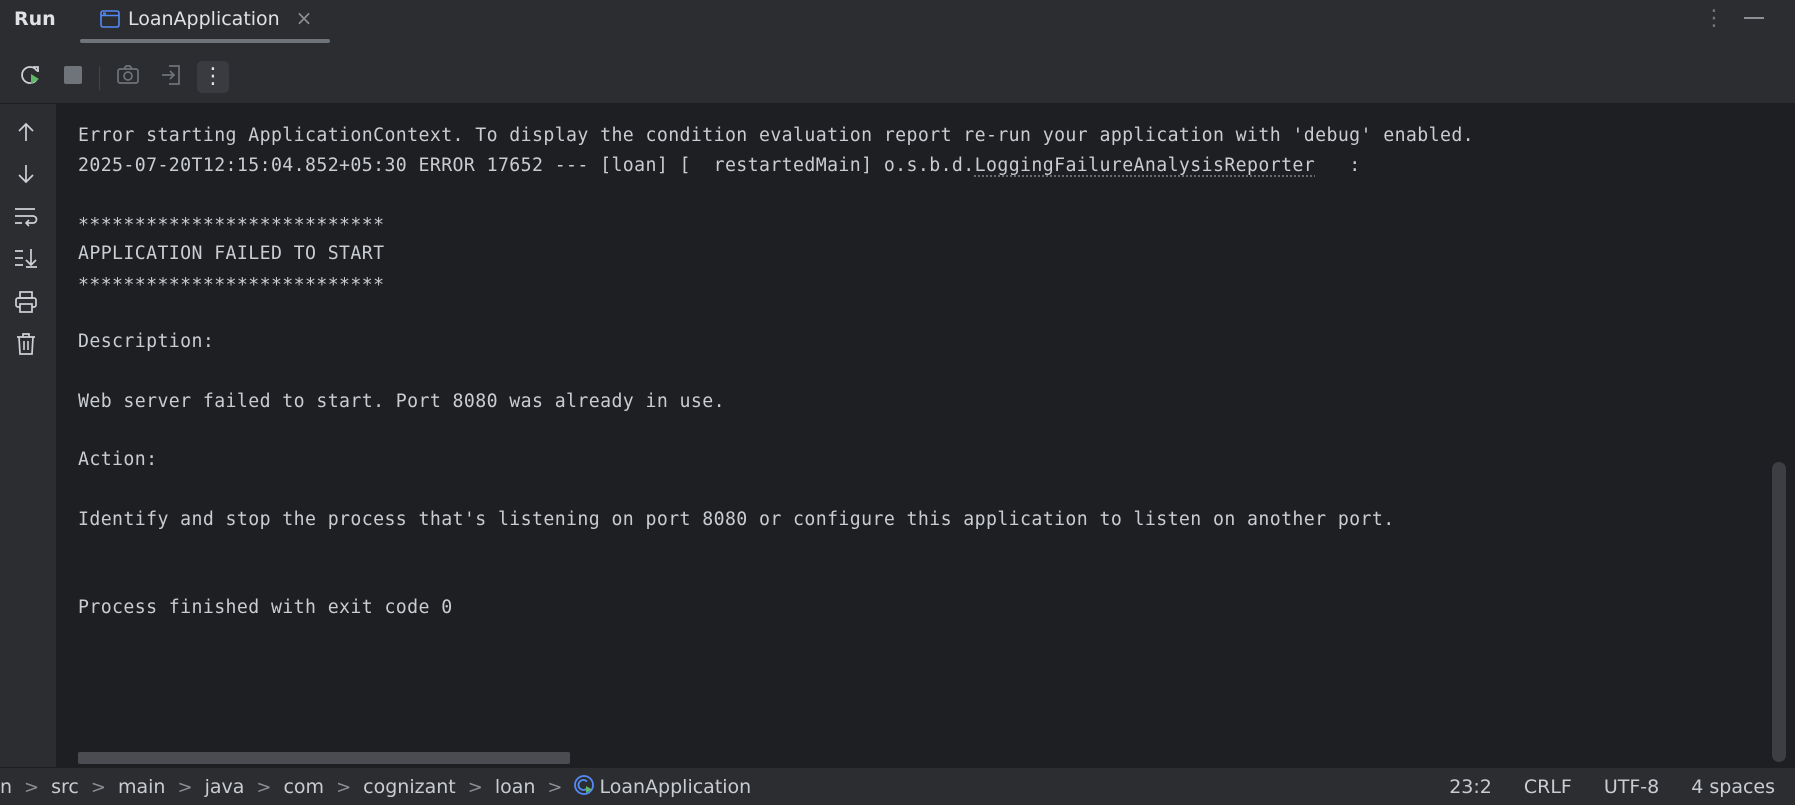 Image resolution: width=1795 pixels, height=805 pixels. I want to click on minimize-icon, so click(1754, 18).